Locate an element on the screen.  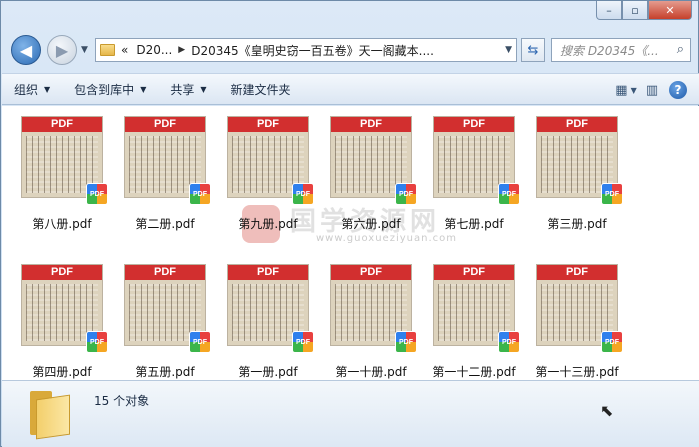
share-label: 共享 is located at coordinates (182, 89).